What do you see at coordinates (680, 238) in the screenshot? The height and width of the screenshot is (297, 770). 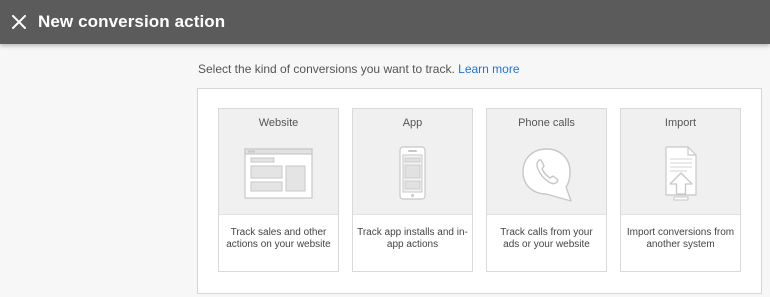 I see `option-description: Import conversions from another system` at bounding box center [680, 238].